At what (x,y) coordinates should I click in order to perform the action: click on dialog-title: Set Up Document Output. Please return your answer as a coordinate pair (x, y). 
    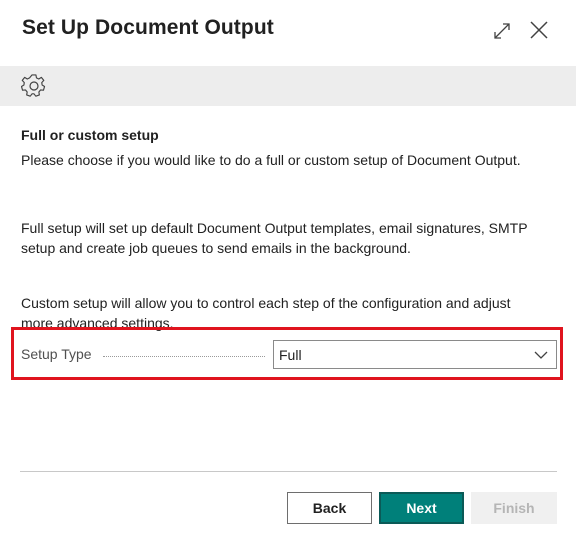
    Looking at the image, I should click on (148, 27).